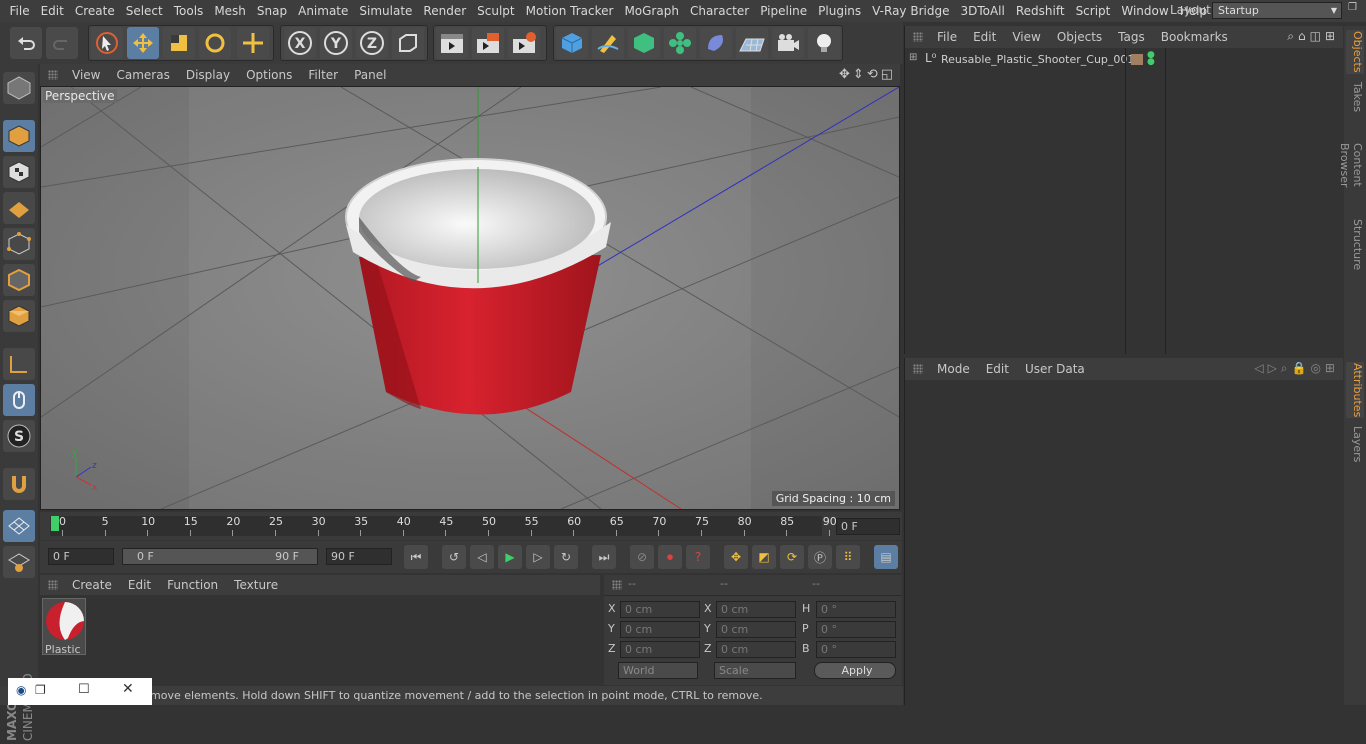  What do you see at coordinates (144, 11) in the screenshot?
I see `menu-select: Select` at bounding box center [144, 11].